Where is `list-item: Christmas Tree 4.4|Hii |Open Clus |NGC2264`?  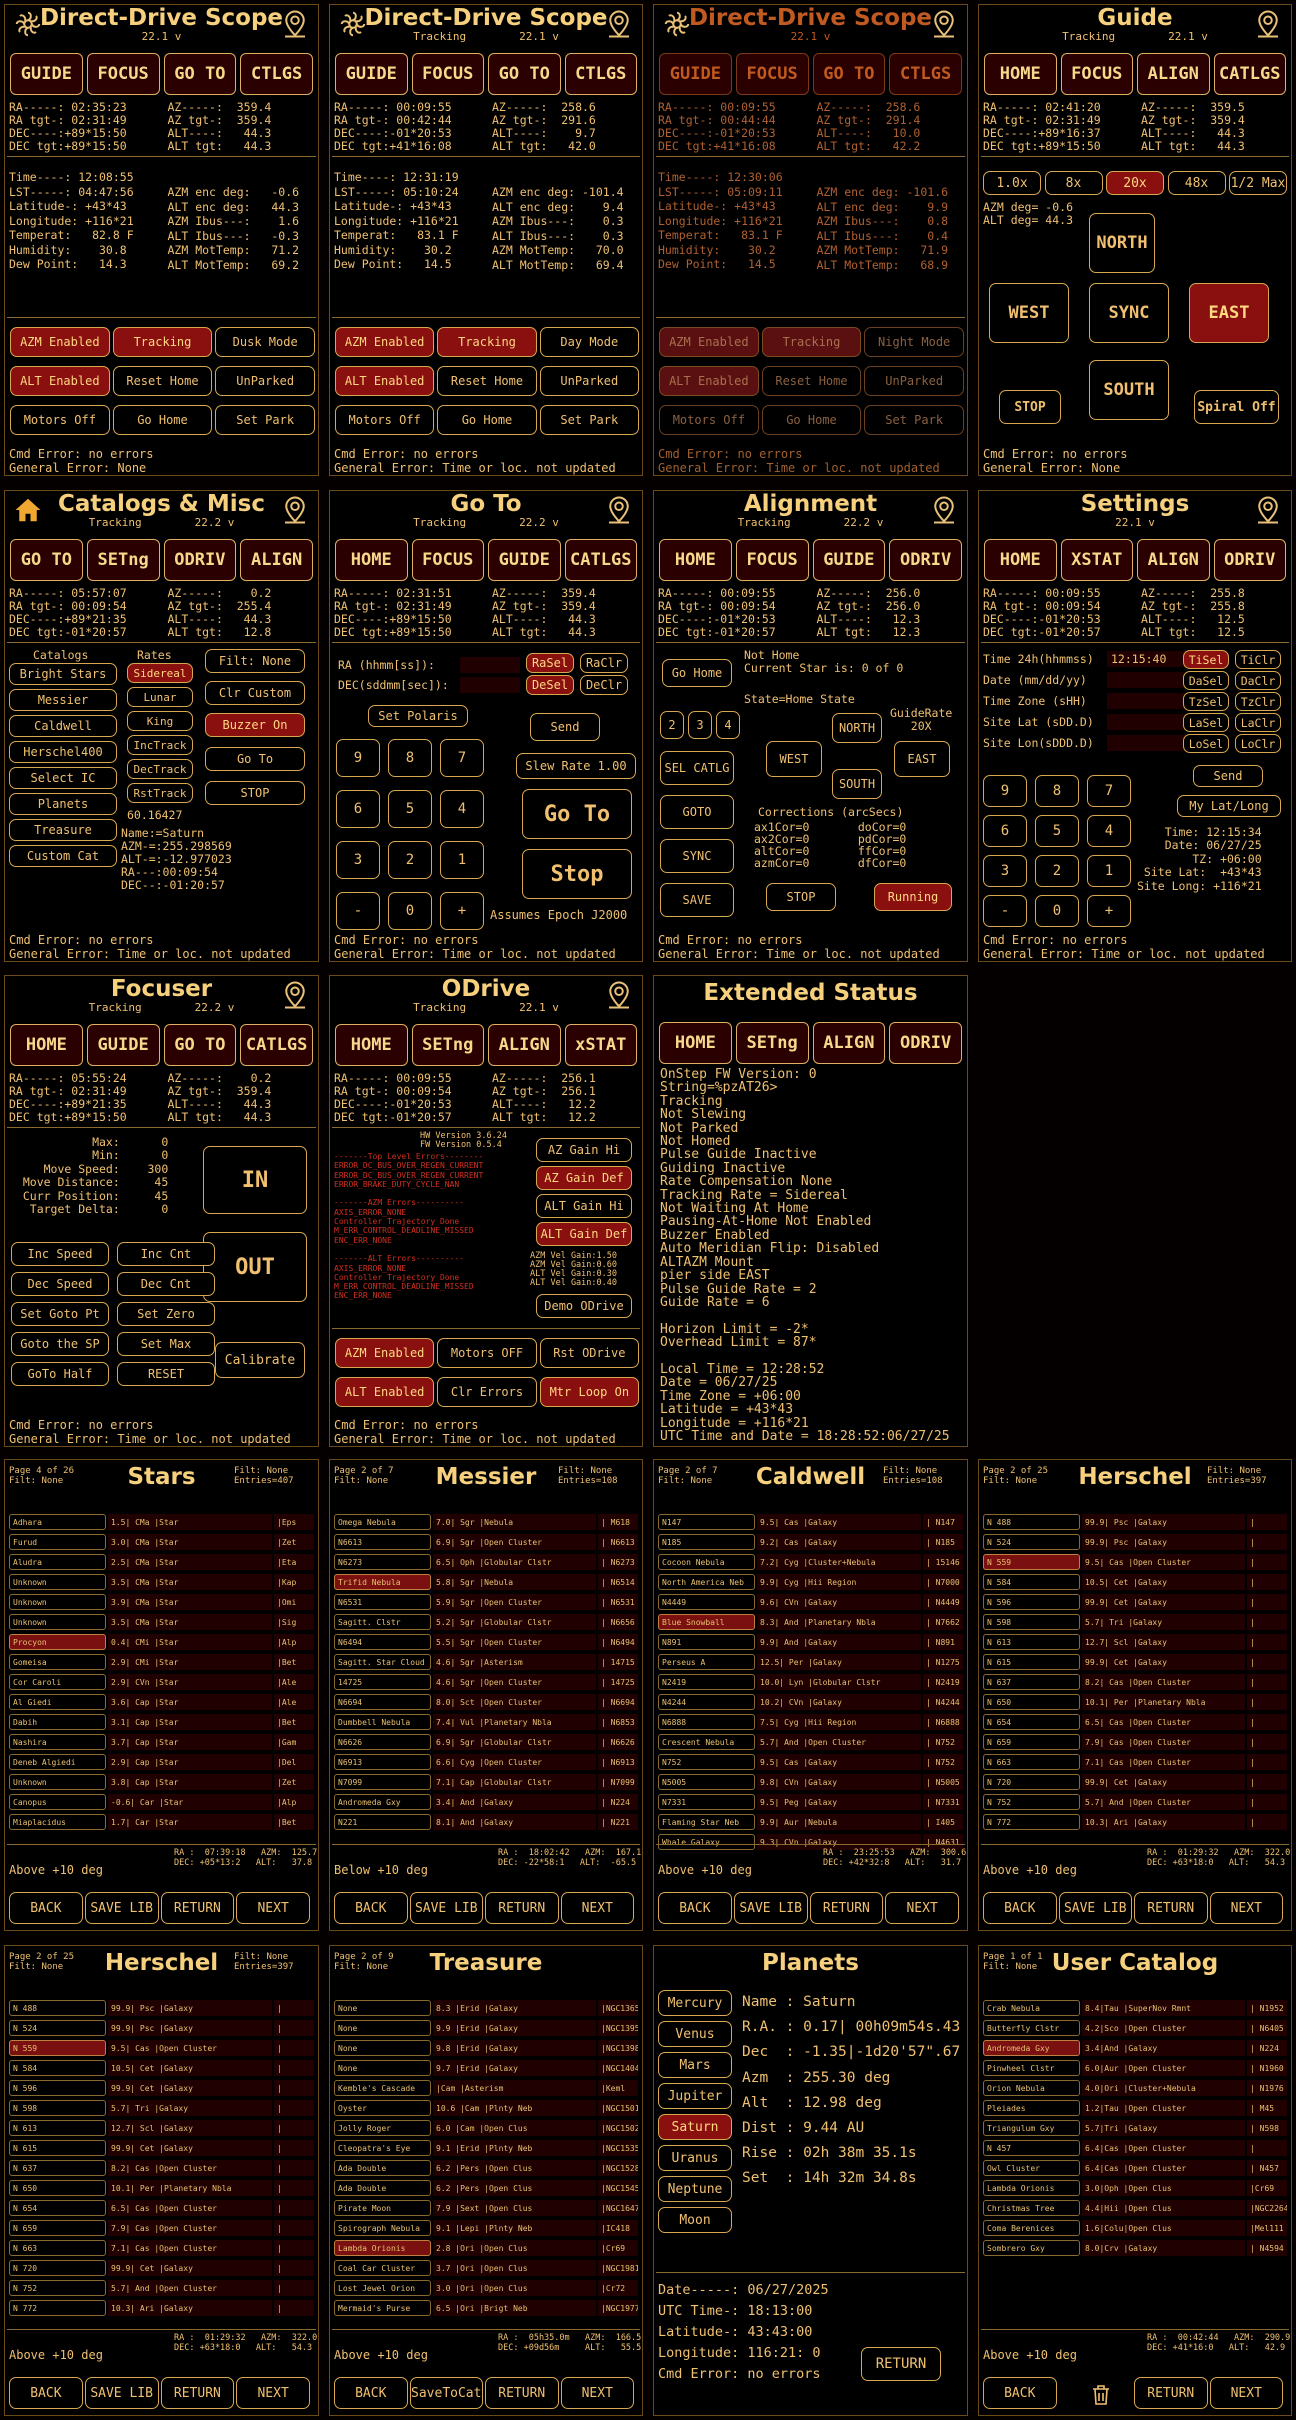
list-item: Christmas Tree 4.4|Hii |Open Clus |NGC2264 is located at coordinates (1135, 2208).